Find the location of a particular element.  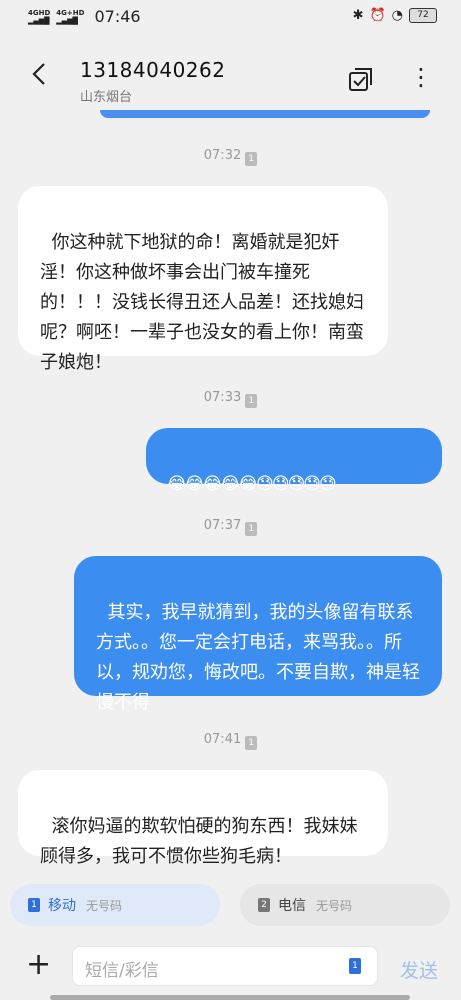

alarm-icon: ⏰ is located at coordinates (377, 15).